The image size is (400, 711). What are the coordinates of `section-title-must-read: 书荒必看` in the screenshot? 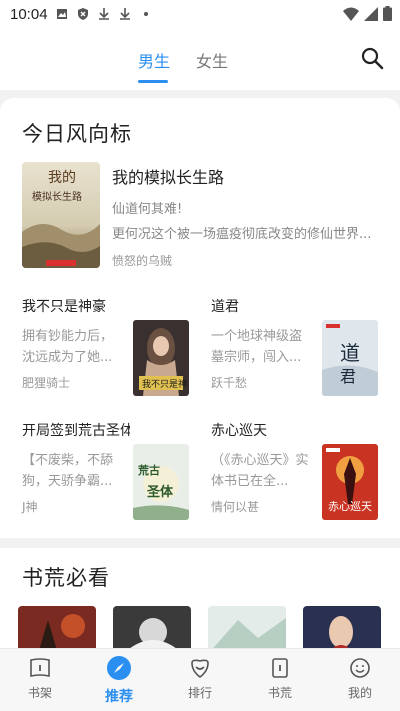 It's located at (66, 578).